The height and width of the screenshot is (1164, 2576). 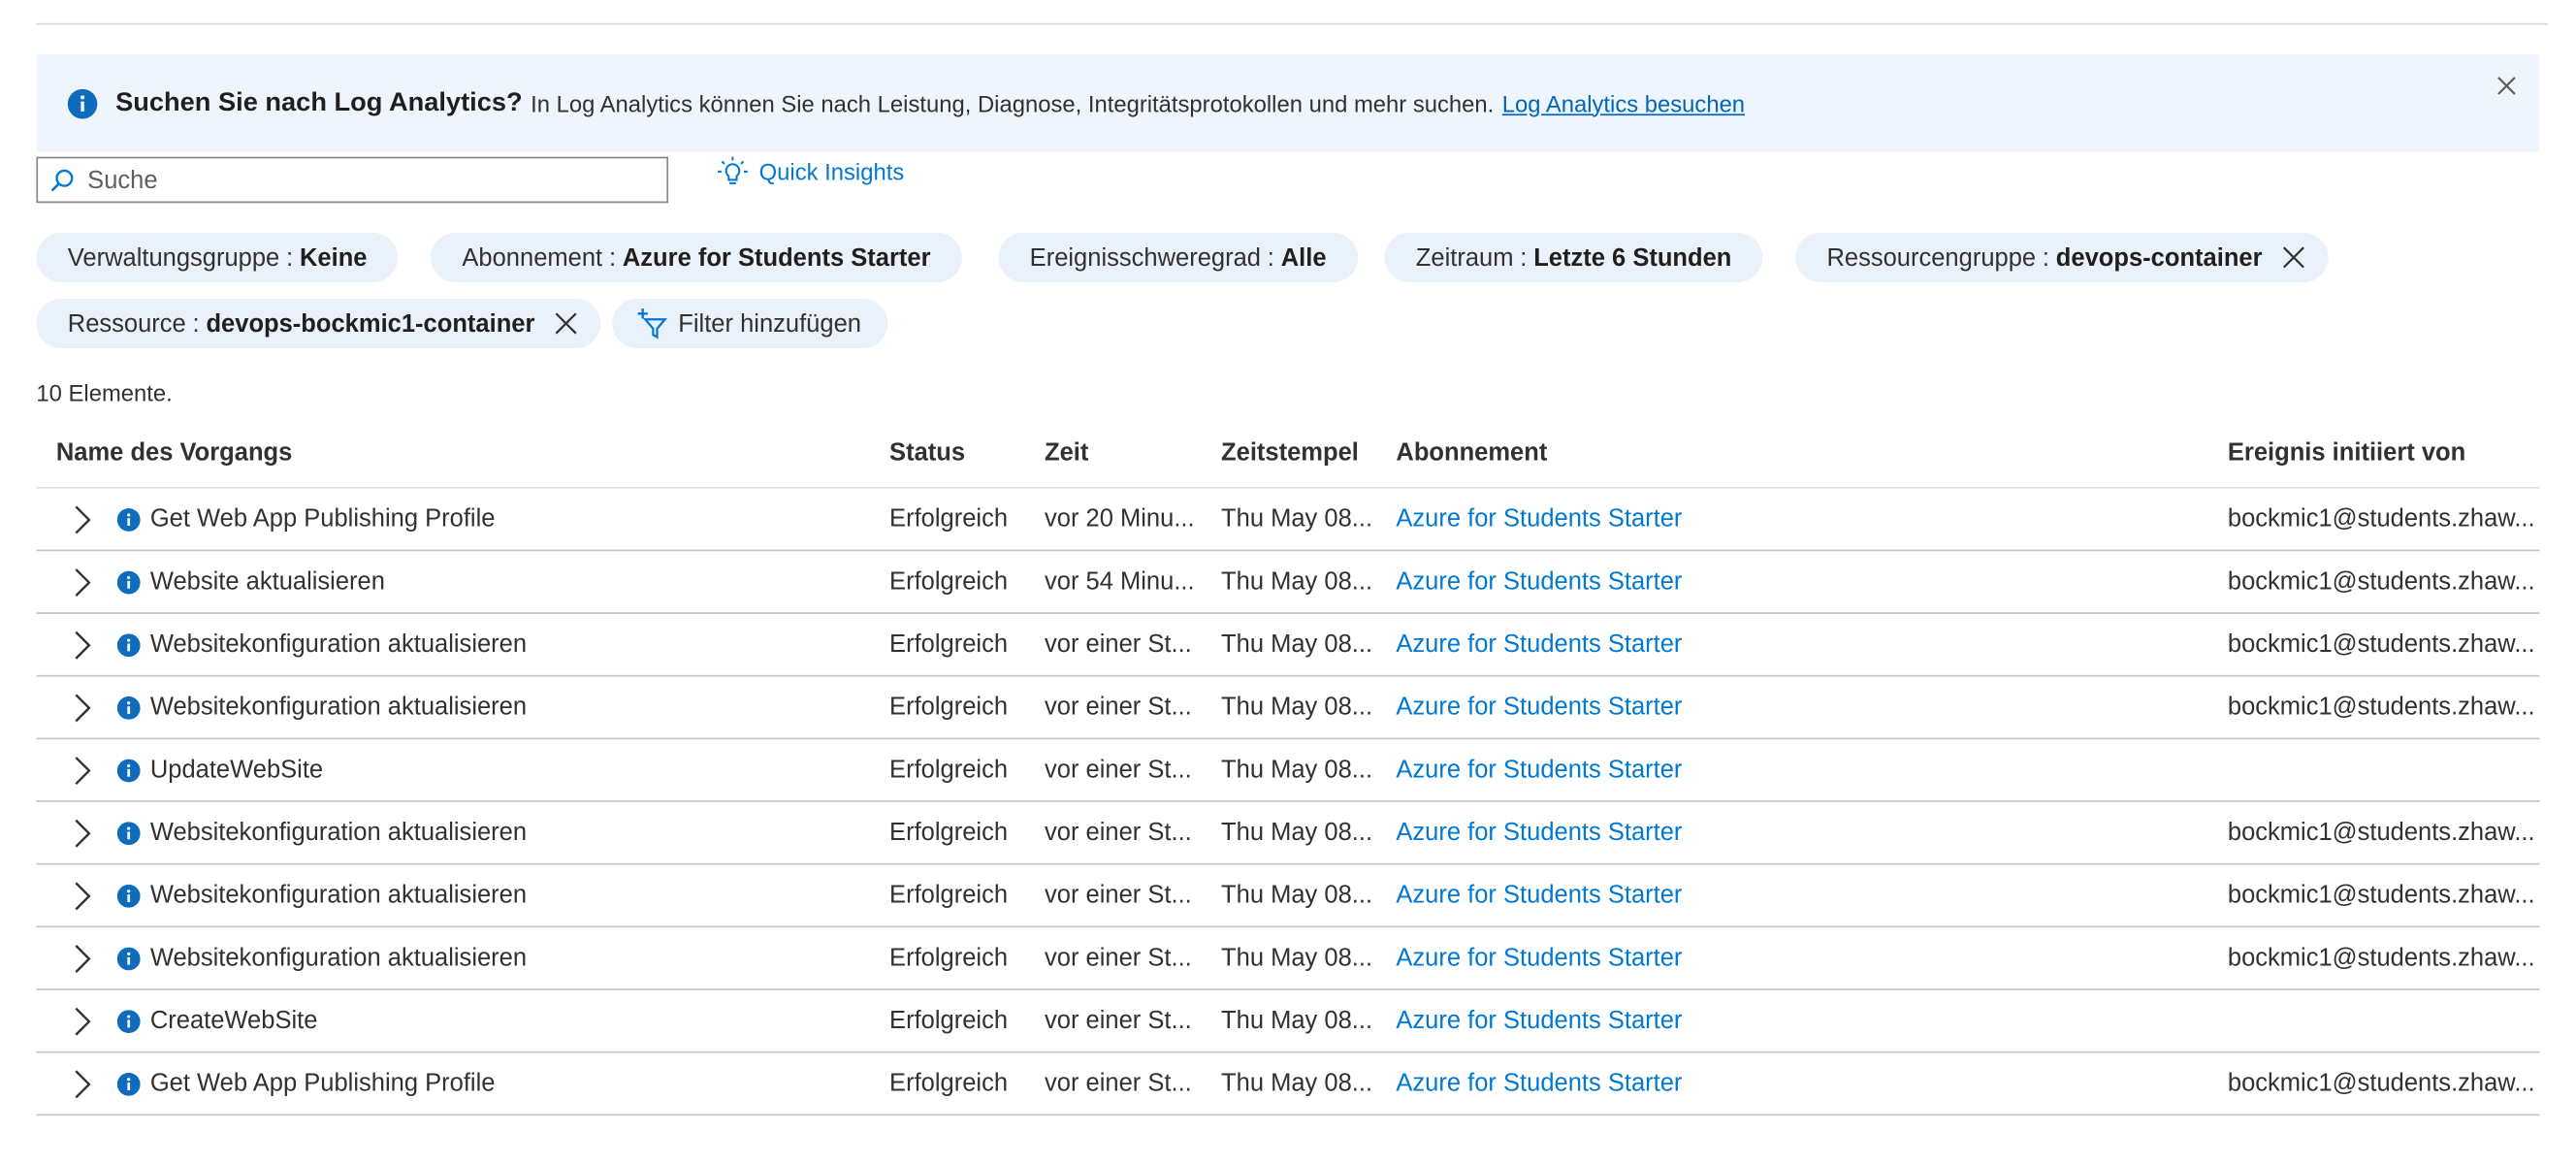 What do you see at coordinates (1471, 453) in the screenshot?
I see `column-header-subscription: Abonnement` at bounding box center [1471, 453].